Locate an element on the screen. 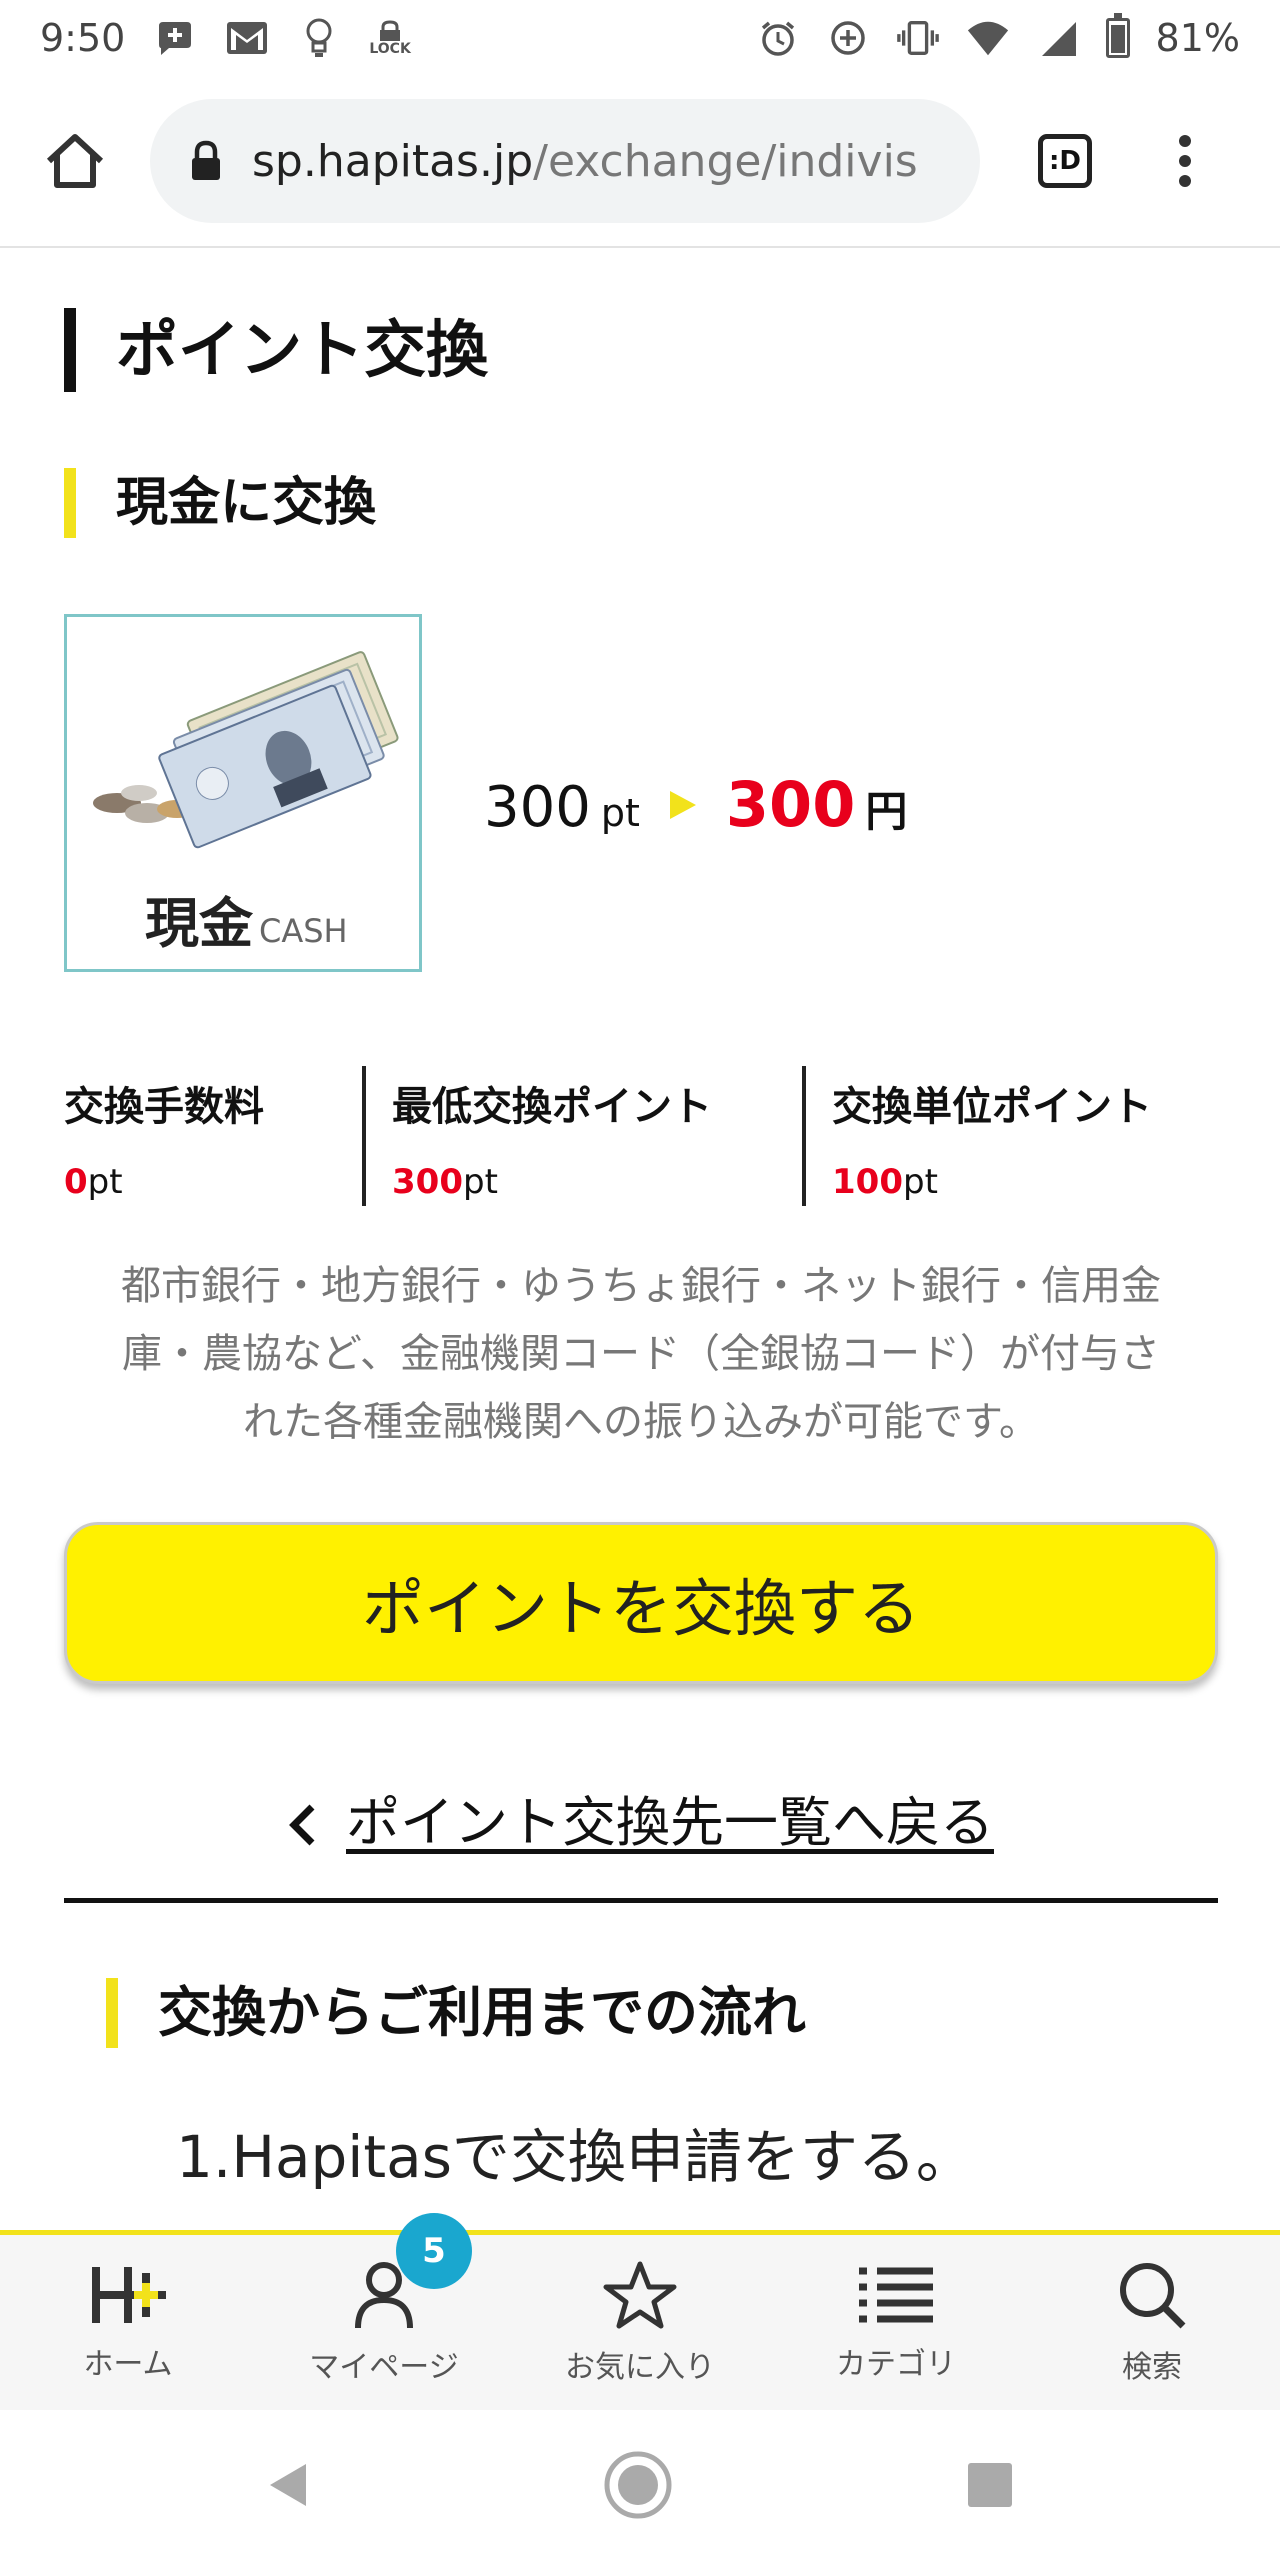 The height and width of the screenshot is (2560, 1280). bottom-tab-bar: ホーム 5 マイページ お気に入り カテゴリ 検索 is located at coordinates (640, 2311).